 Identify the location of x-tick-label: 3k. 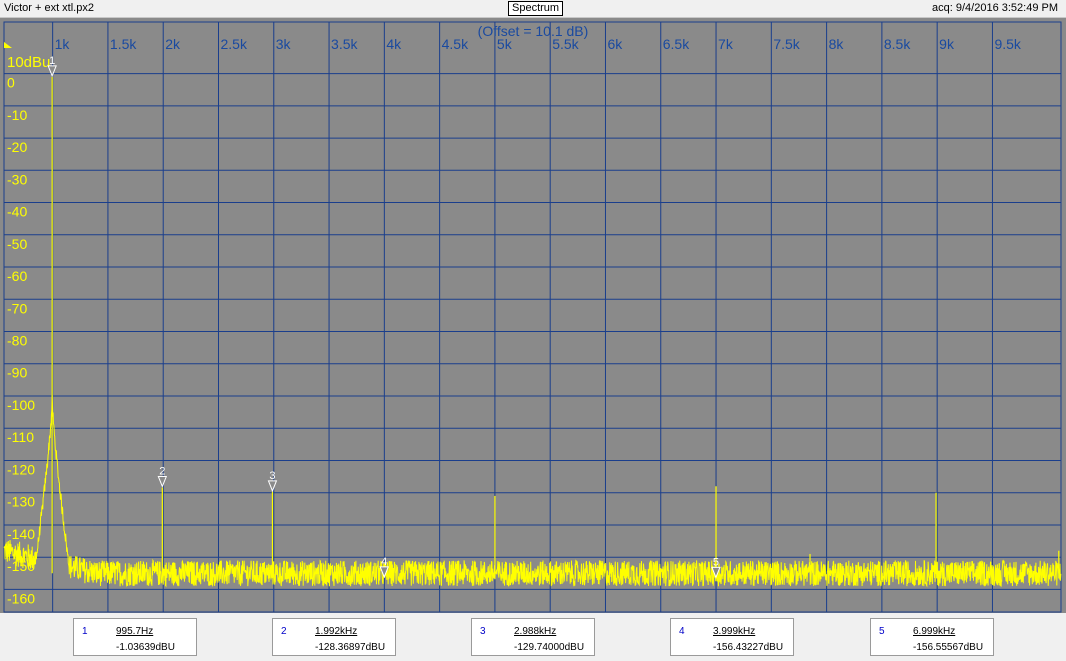
(284, 44).